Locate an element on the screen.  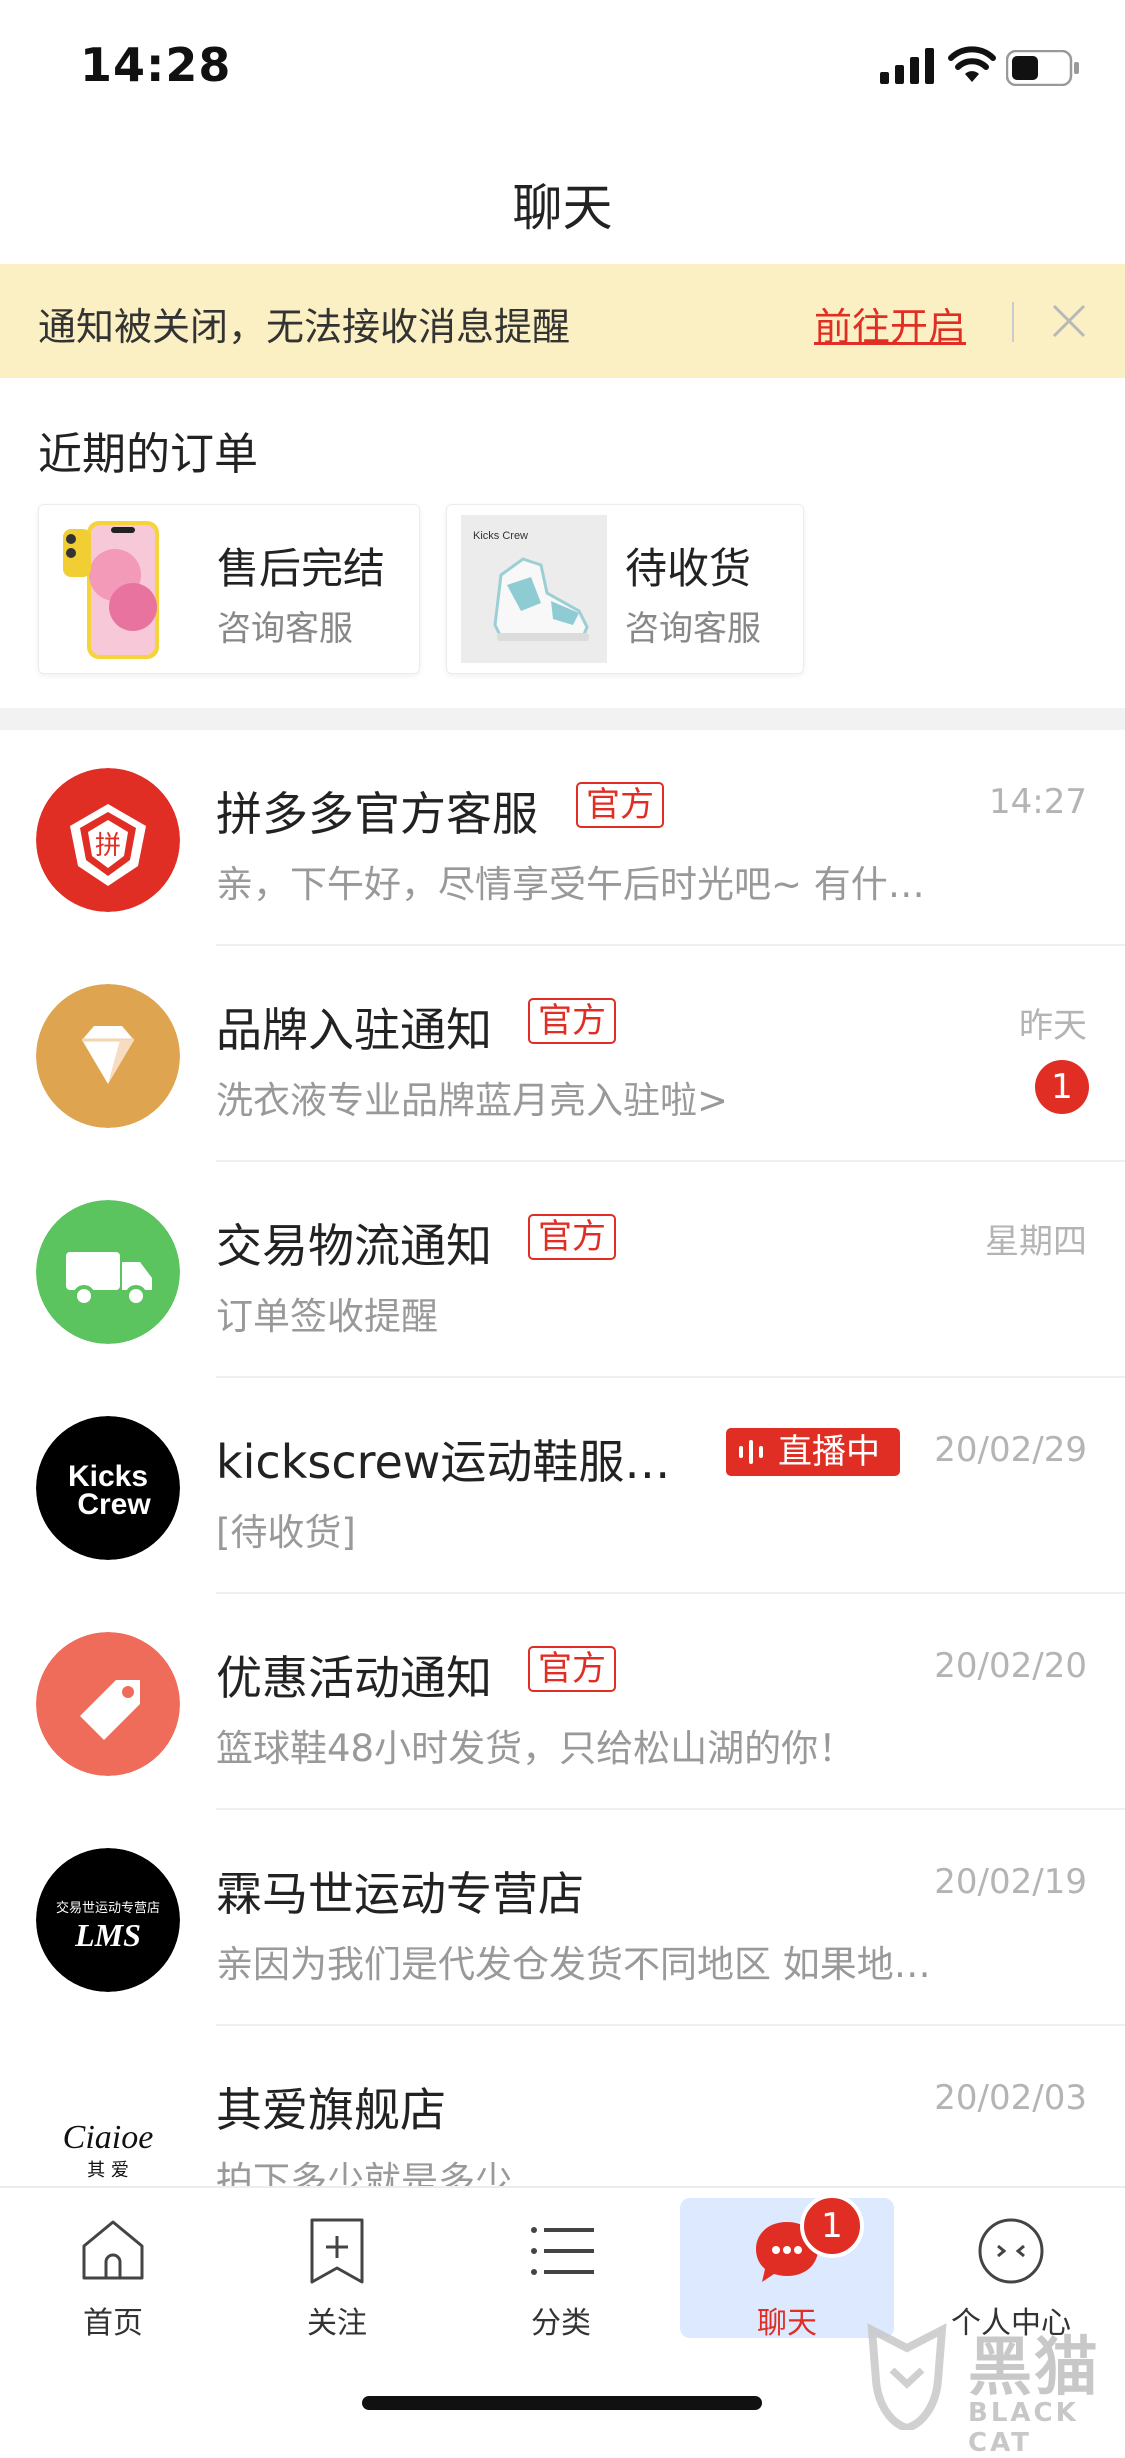
svg-text: 其 爱 is located at coordinates (108, 2170).